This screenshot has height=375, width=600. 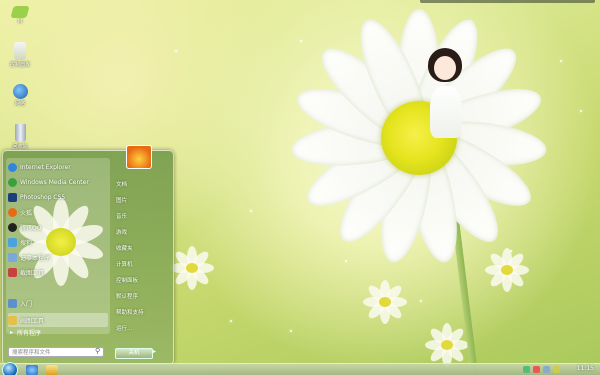 What do you see at coordinates (585, 368) in the screenshot?
I see `clock: 11:15` at bounding box center [585, 368].